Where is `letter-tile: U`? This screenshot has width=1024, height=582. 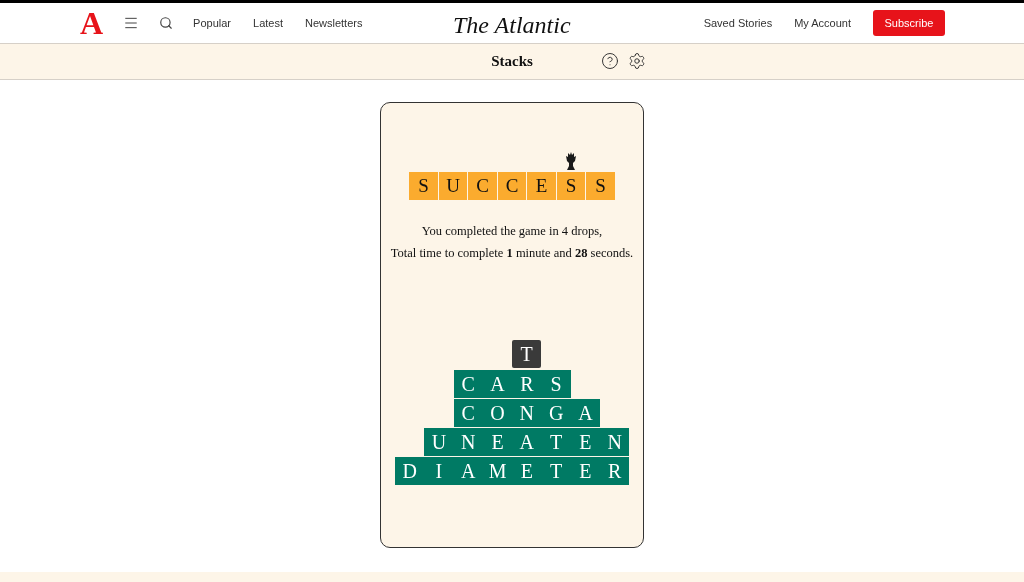 letter-tile: U is located at coordinates (453, 186).